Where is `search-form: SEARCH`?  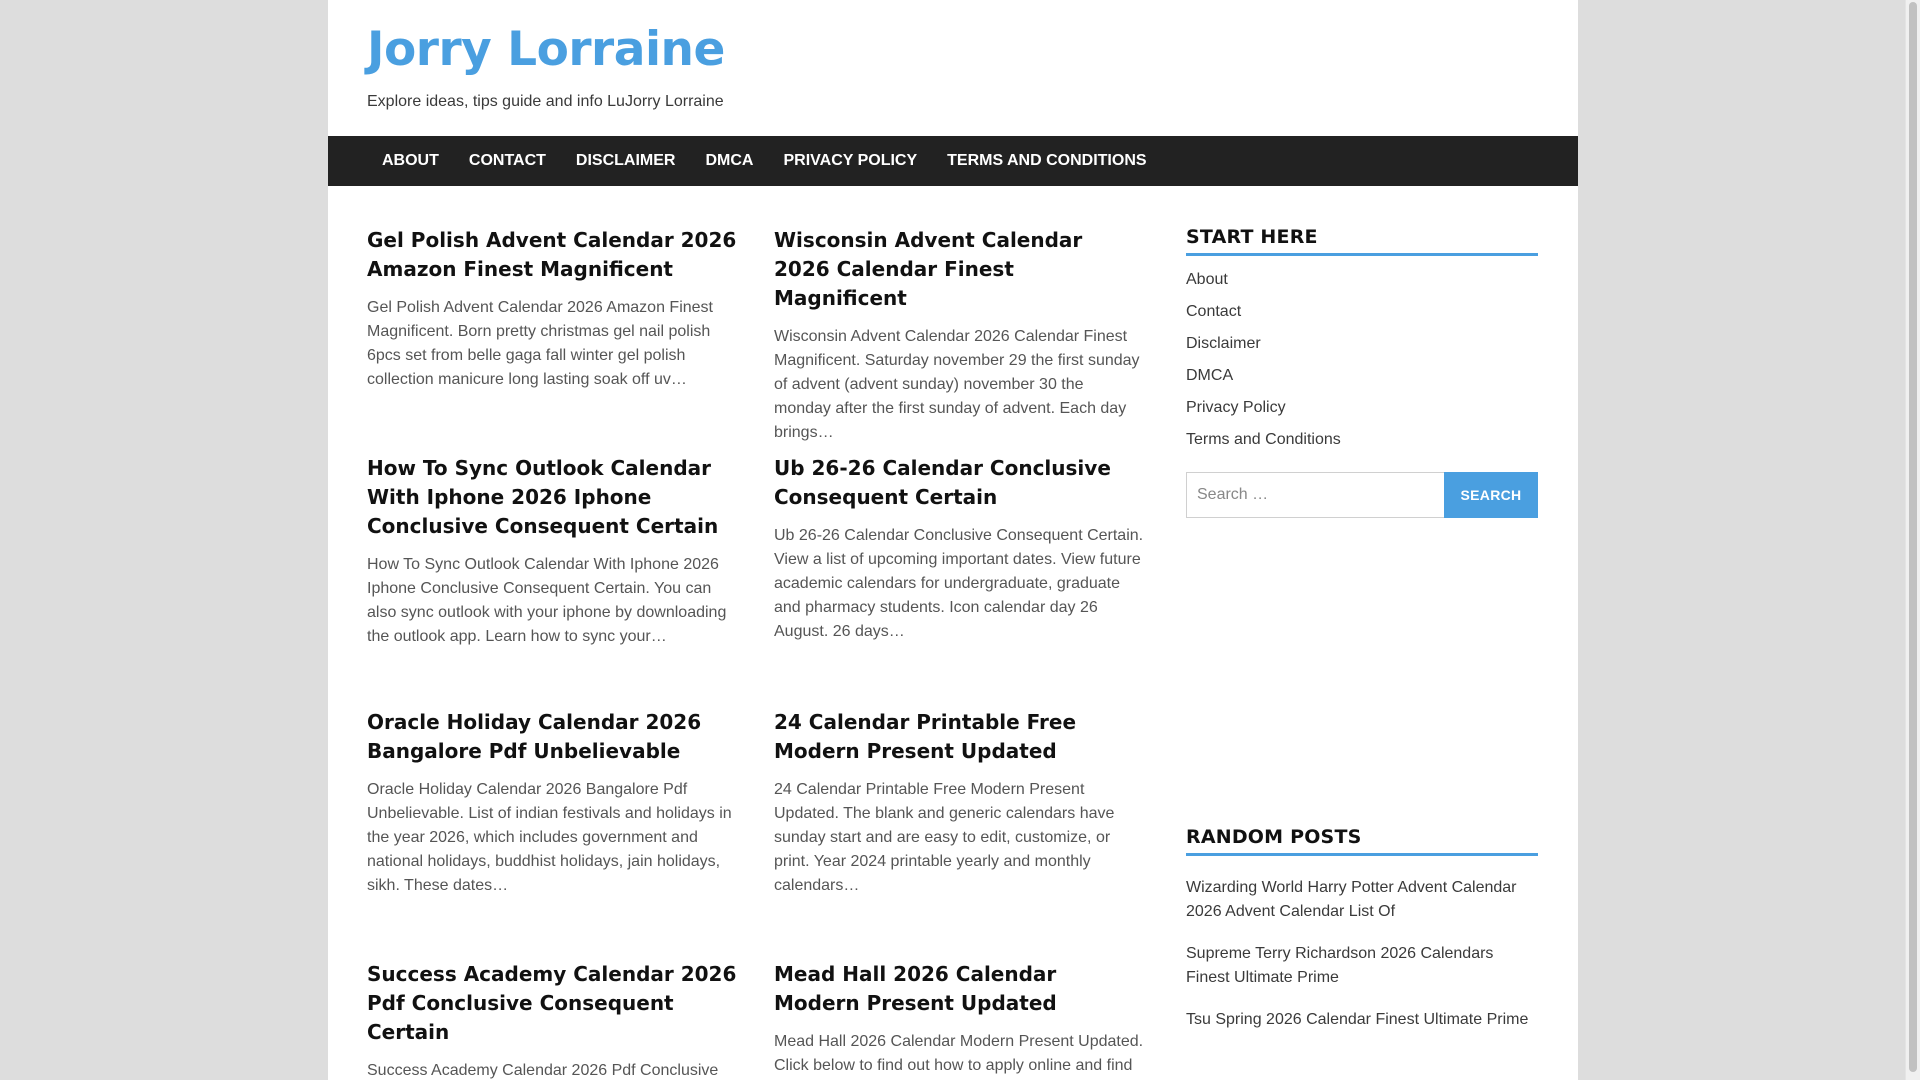
search-form: SEARCH is located at coordinates (1362, 495).